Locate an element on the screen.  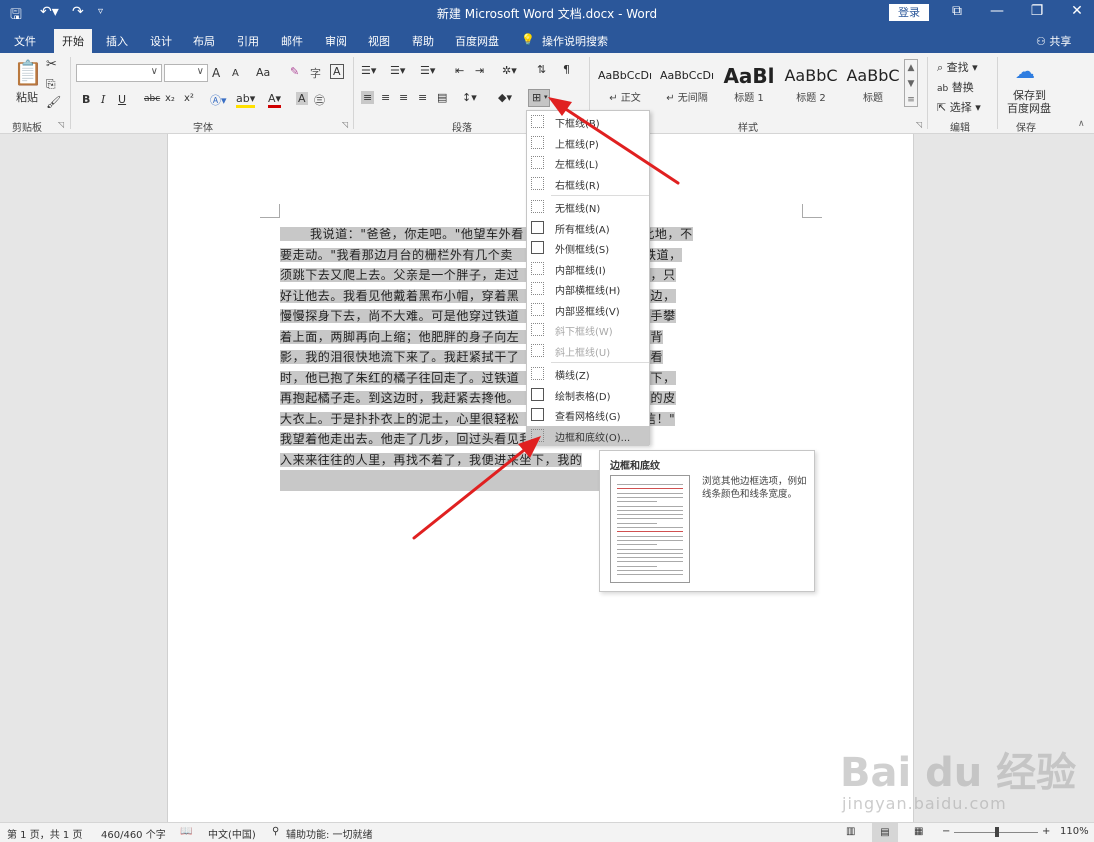
highlight-icon: ab▾ is located at coordinates (246, 100).